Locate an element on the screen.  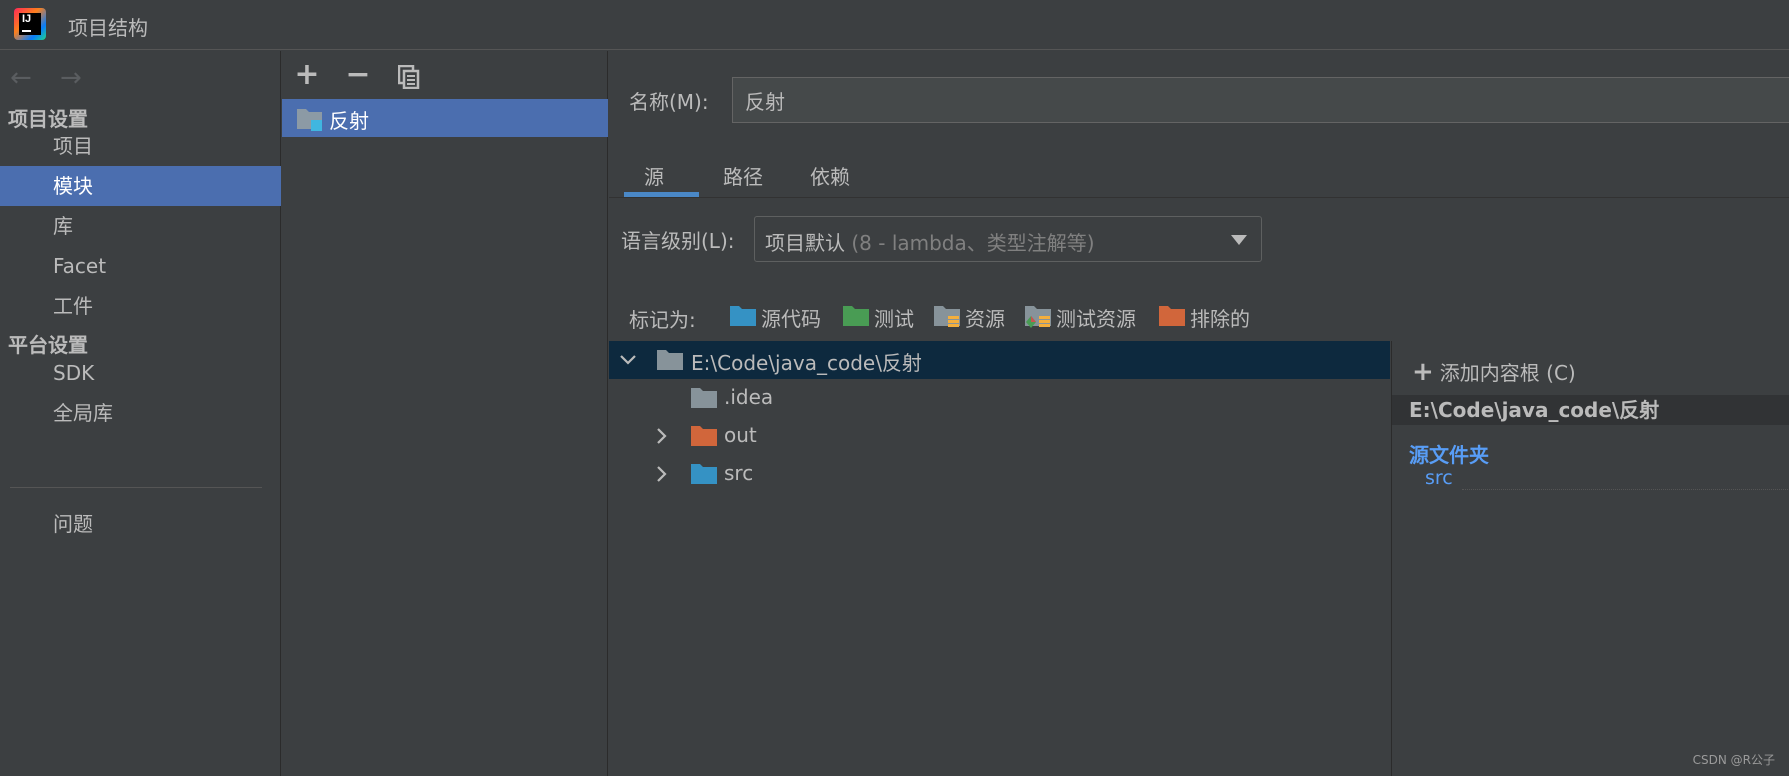
mark-as-test-resources-label: 测试资源 is located at coordinates (1096, 319).